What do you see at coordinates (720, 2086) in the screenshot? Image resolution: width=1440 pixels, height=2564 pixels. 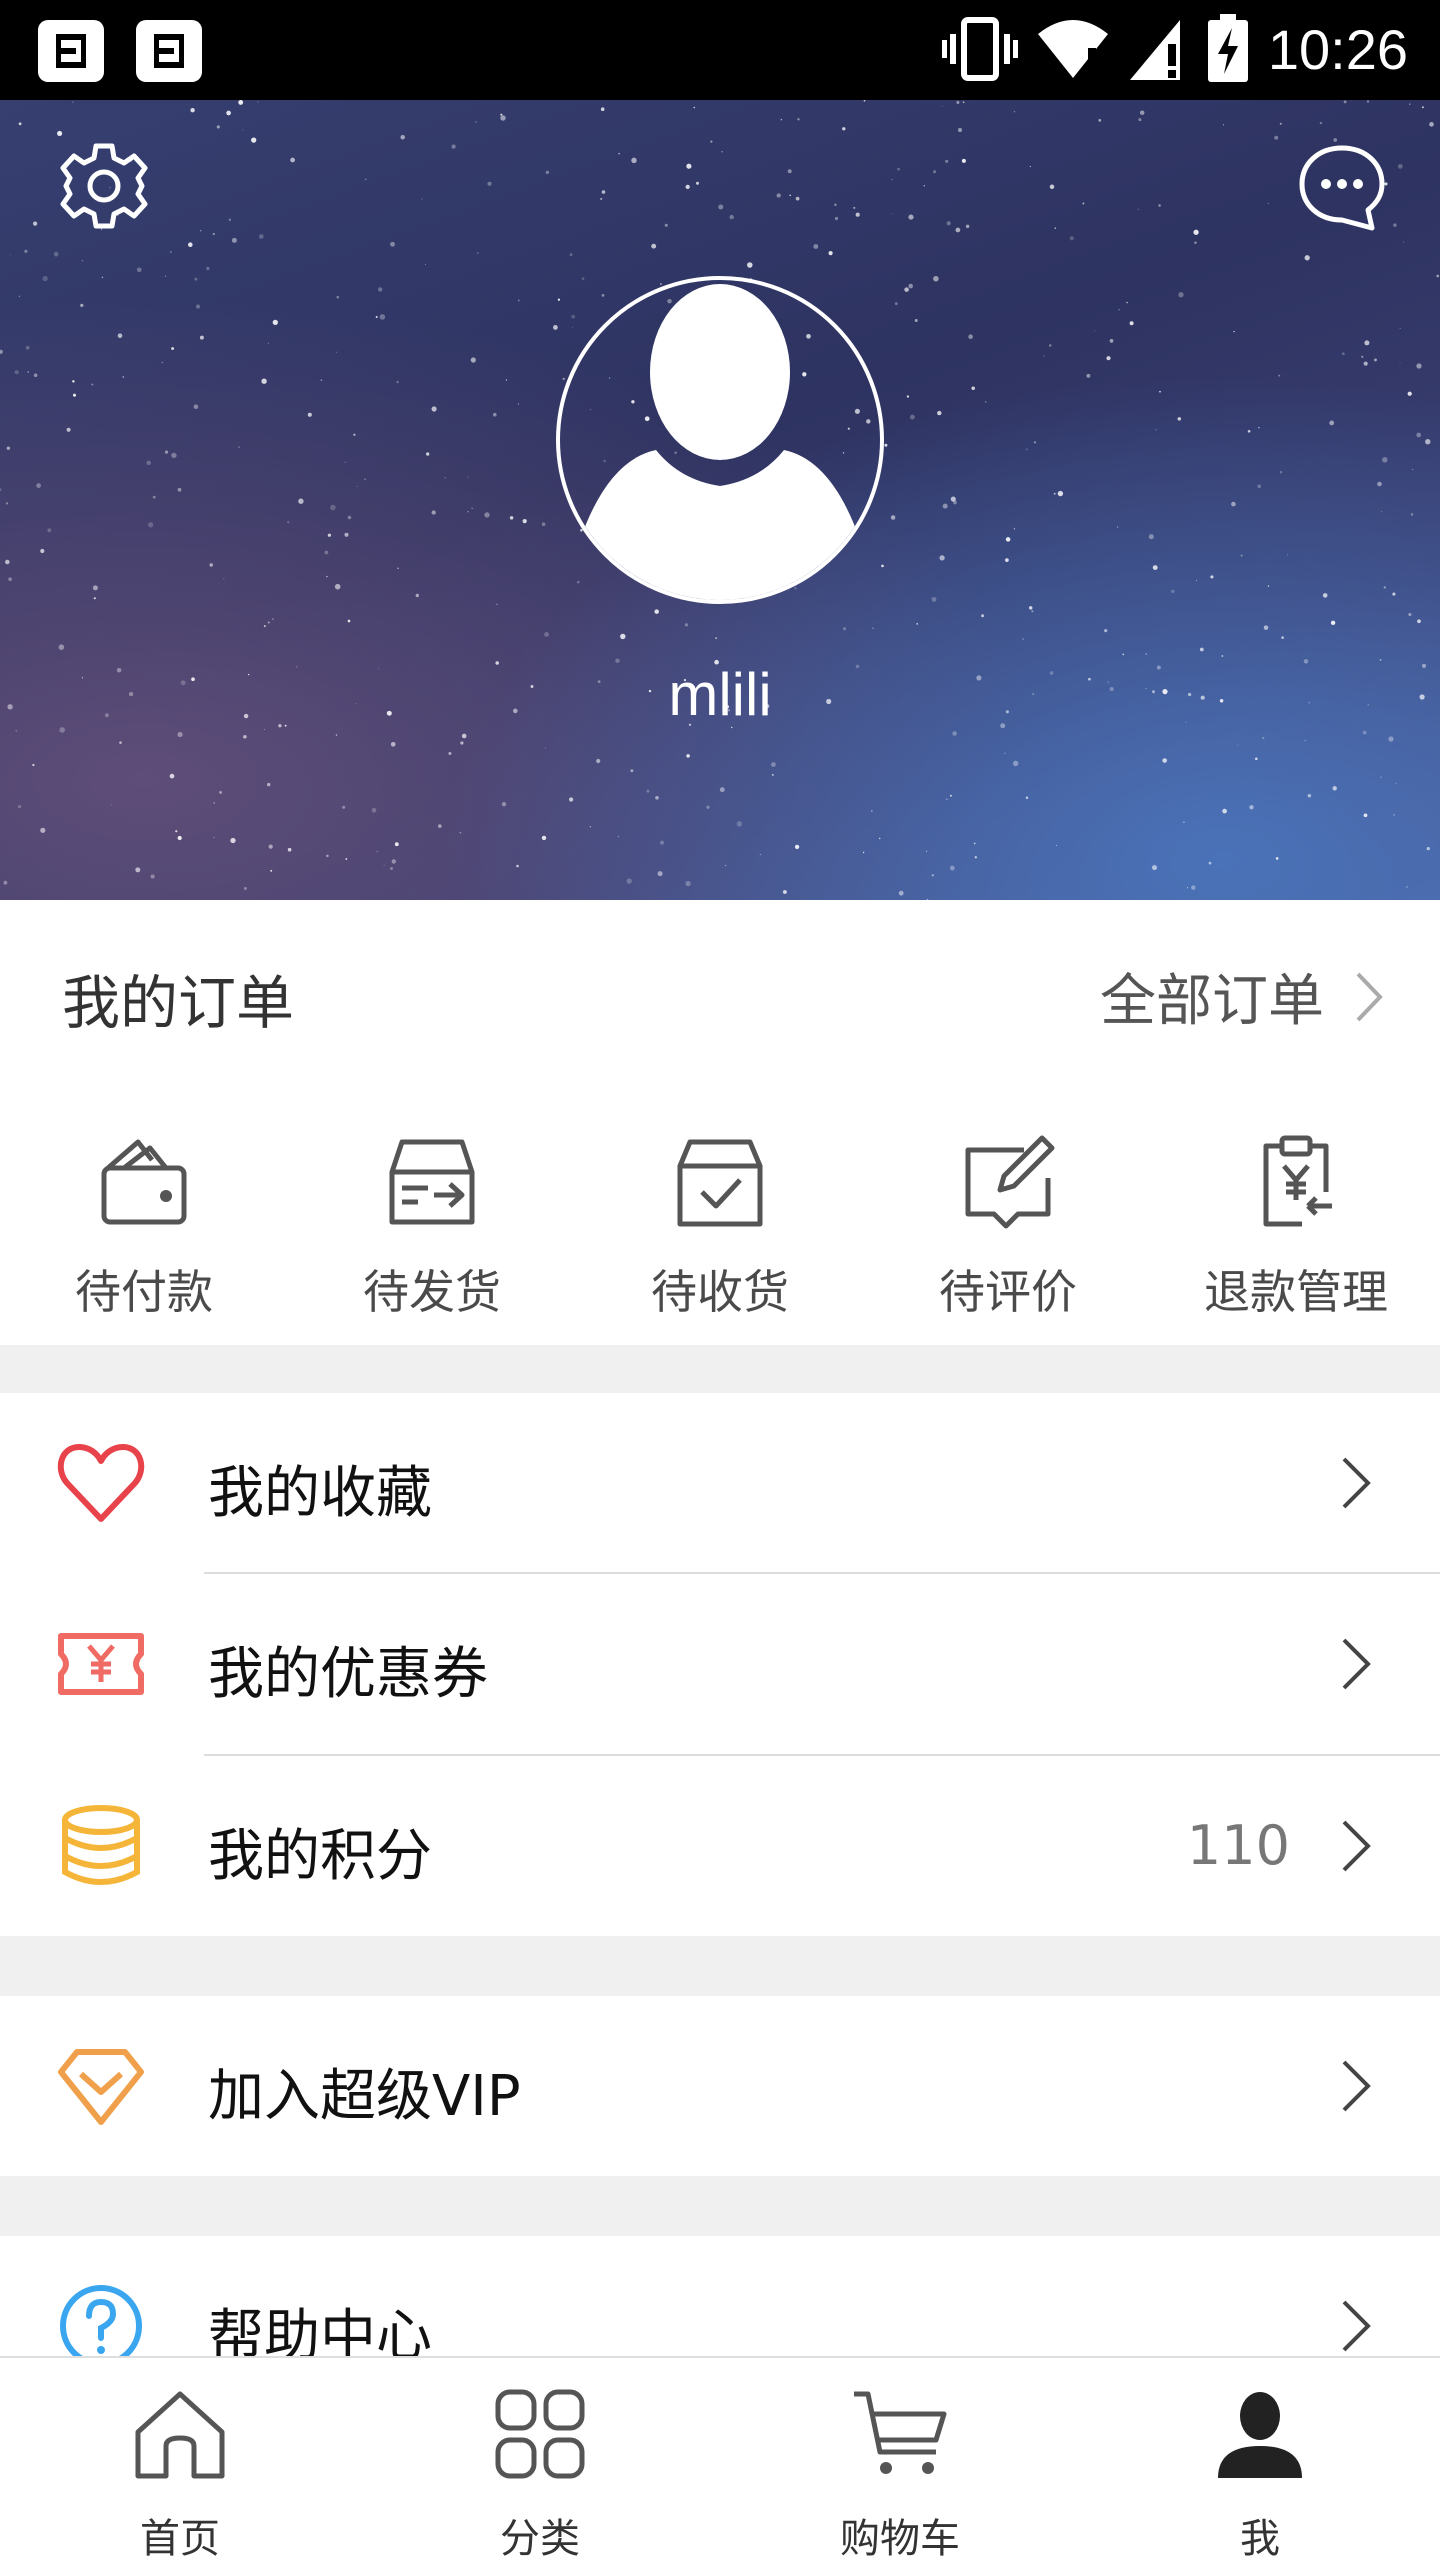 I see `vip-row: 加入超级VIP` at bounding box center [720, 2086].